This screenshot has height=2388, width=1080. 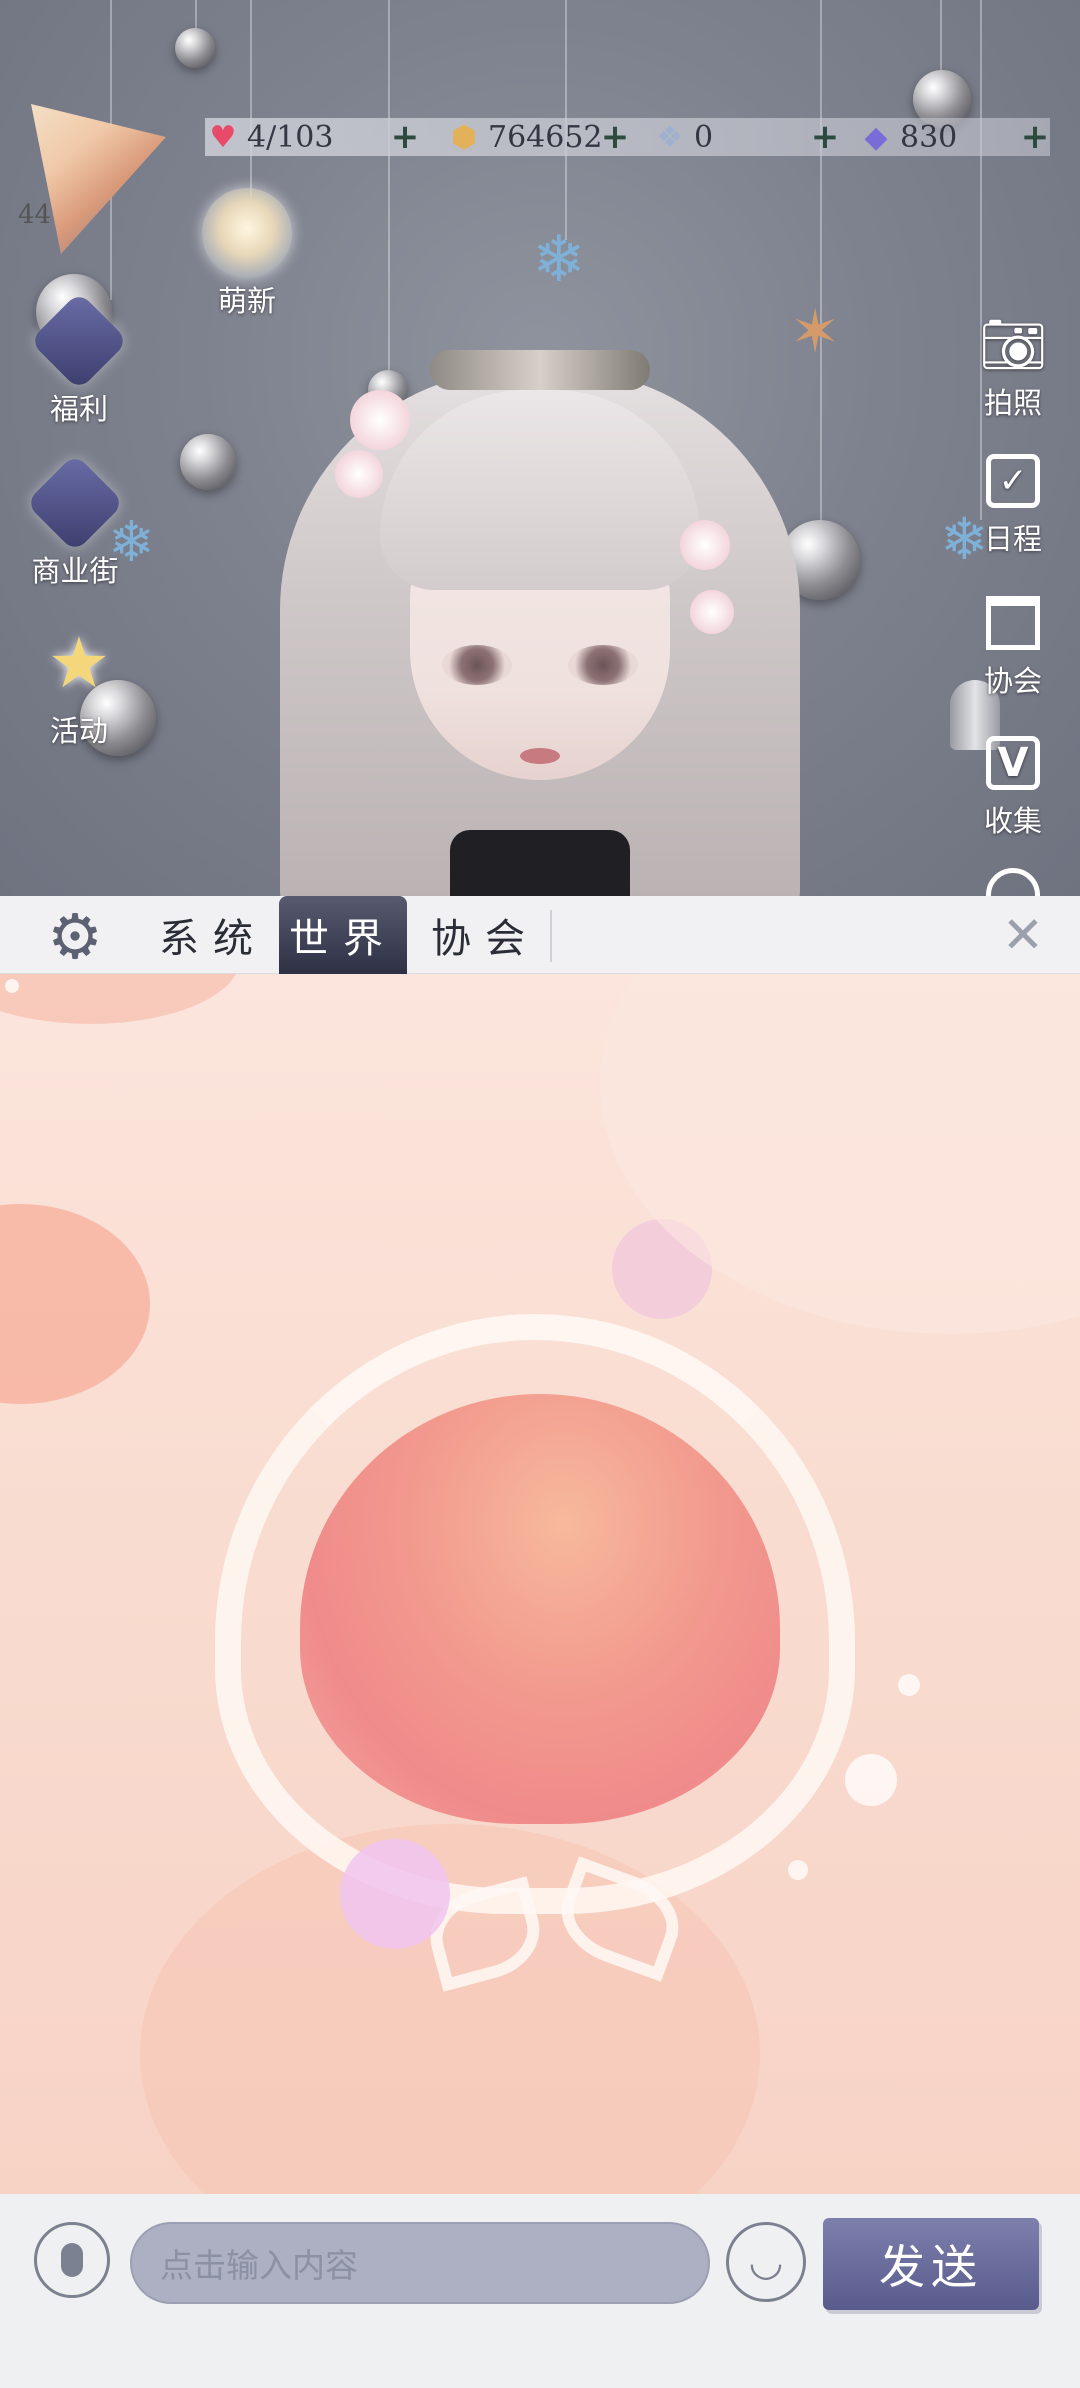 What do you see at coordinates (79, 663) in the screenshot?
I see `stars-icon: ★` at bounding box center [79, 663].